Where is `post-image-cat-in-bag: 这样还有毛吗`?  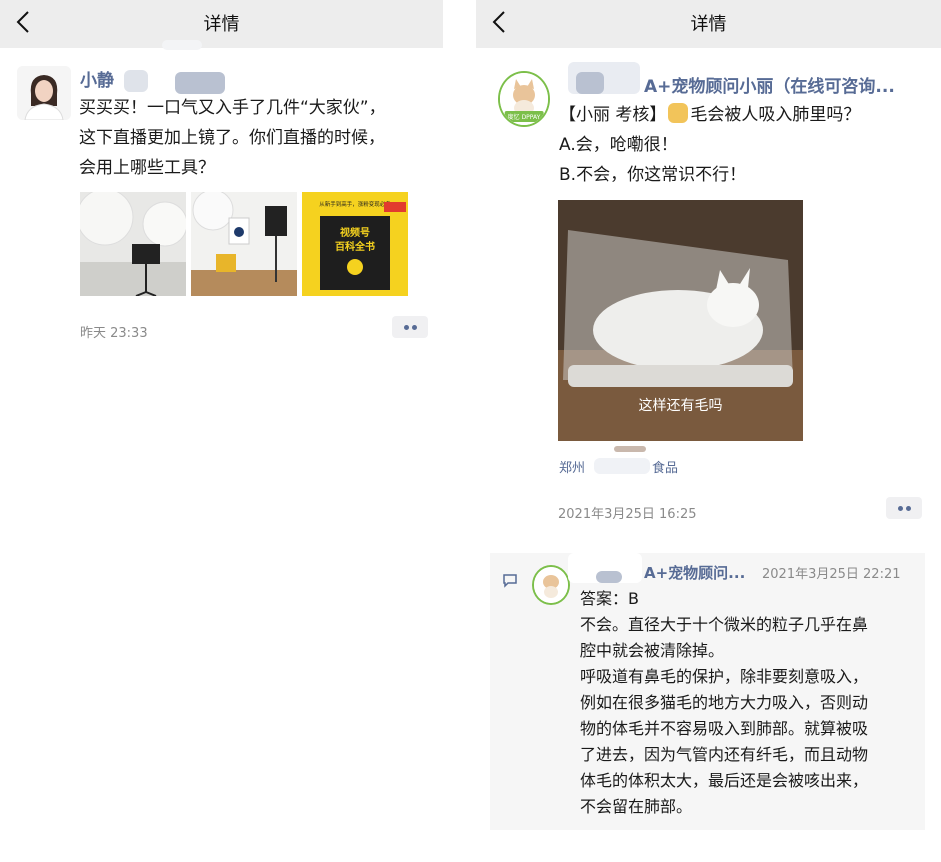 post-image-cat-in-bag: 这样还有毛吗 is located at coordinates (680, 320).